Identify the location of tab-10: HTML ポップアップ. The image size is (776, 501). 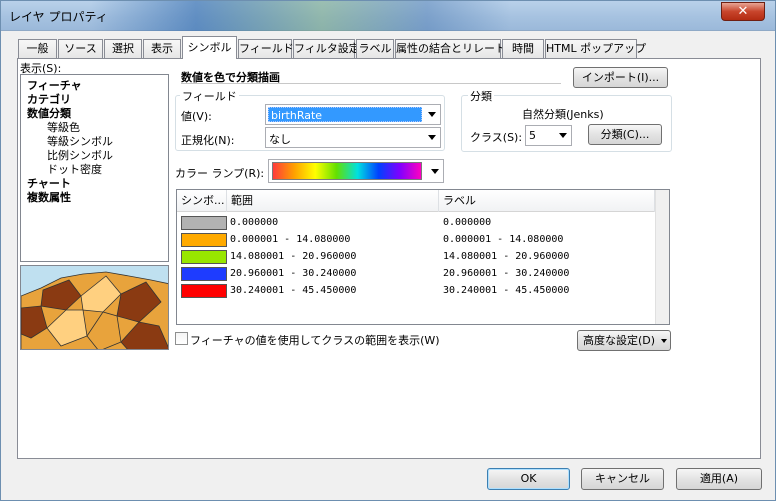
(595, 48).